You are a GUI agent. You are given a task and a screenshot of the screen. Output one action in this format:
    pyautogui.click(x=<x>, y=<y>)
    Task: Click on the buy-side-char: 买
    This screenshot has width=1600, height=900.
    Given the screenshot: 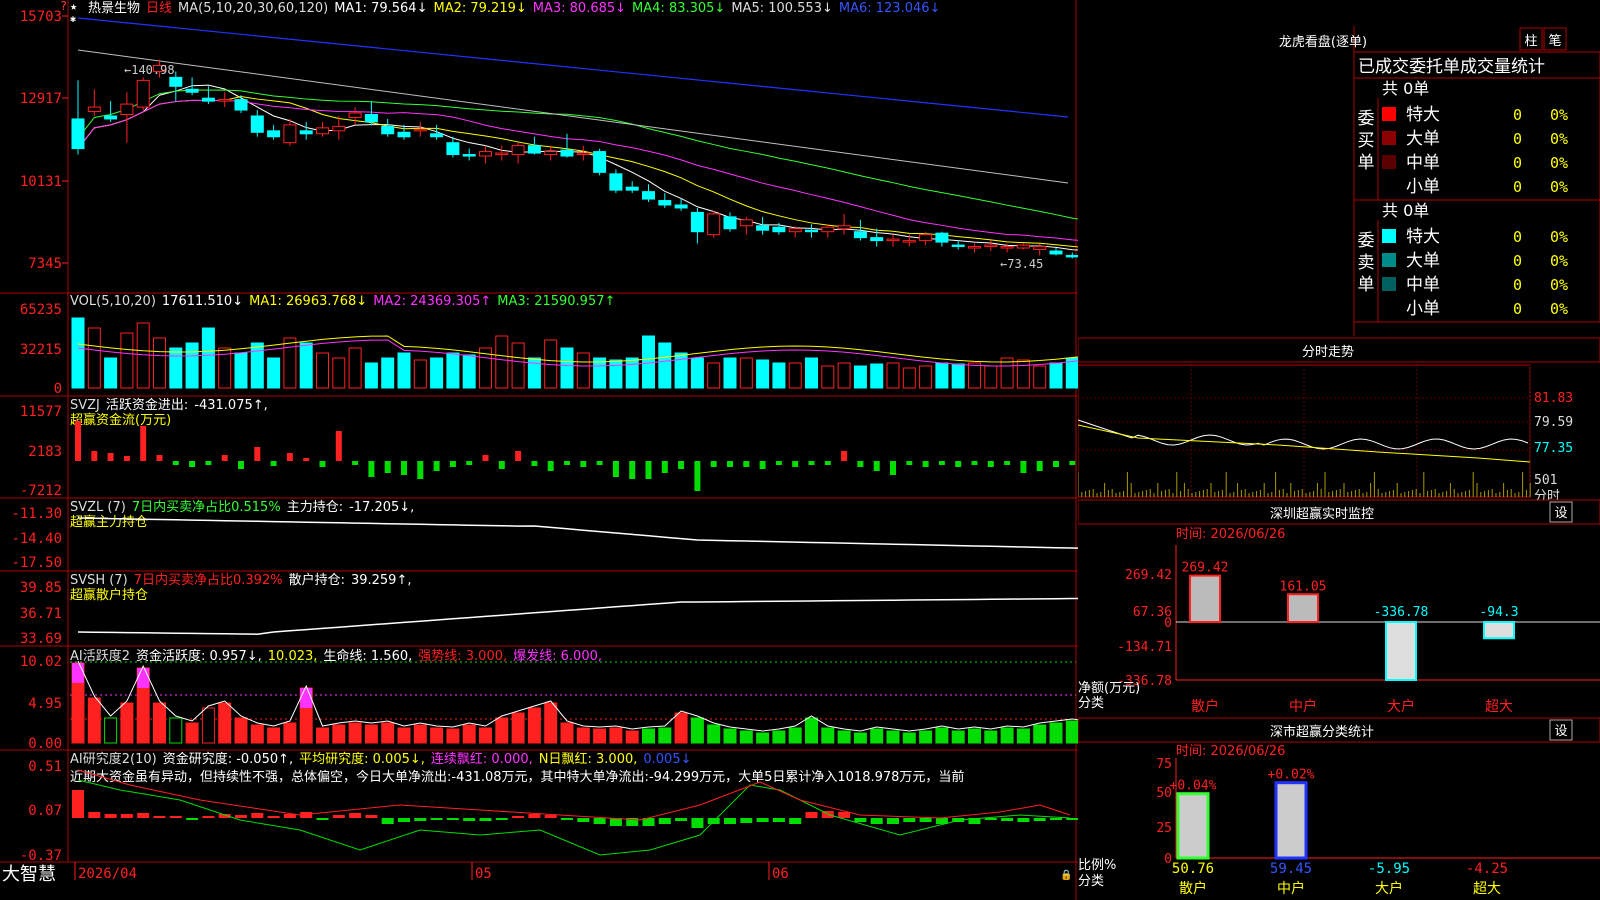 What is the action you would take?
    pyautogui.click(x=1366, y=141)
    